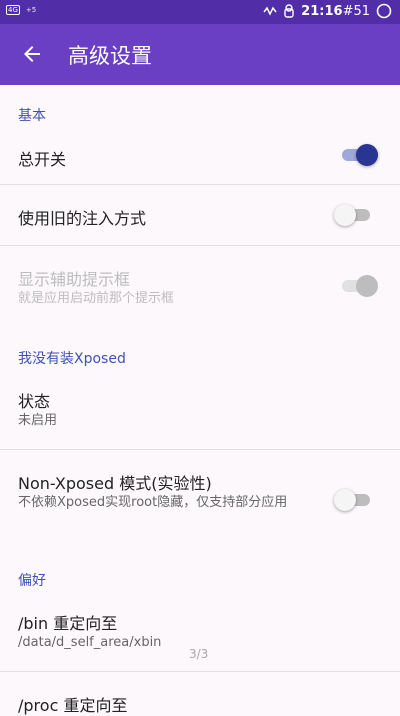  What do you see at coordinates (32, 54) in the screenshot?
I see `back-arrow-icon` at bounding box center [32, 54].